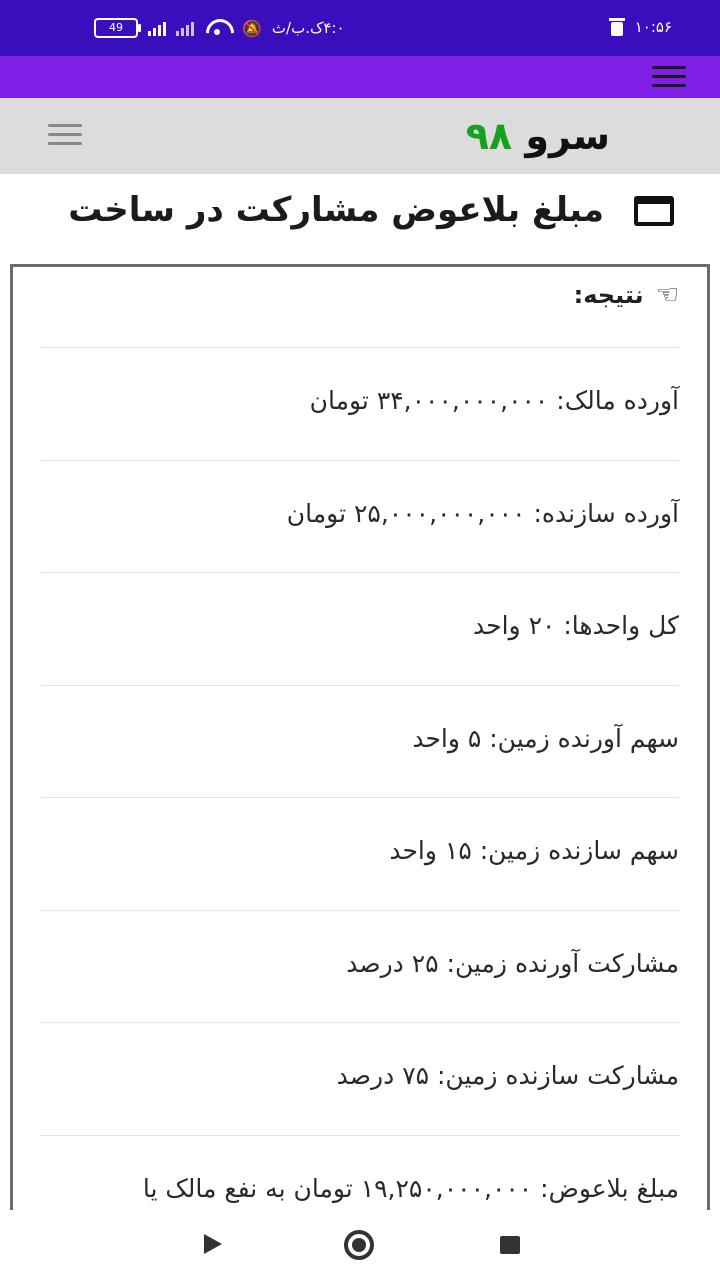  I want to click on result-row-builder-share: سهم سازنده زمین: ۱۵ واحد, so click(534, 850).